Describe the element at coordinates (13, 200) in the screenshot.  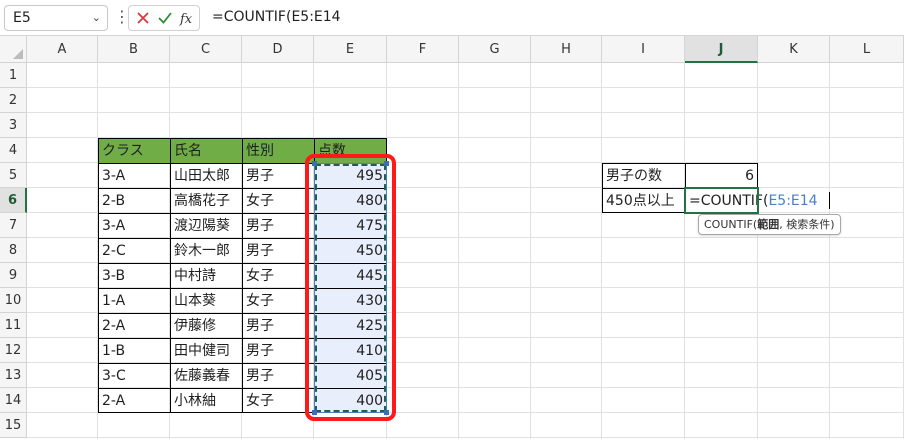
I see `row-header-6: 6` at that location.